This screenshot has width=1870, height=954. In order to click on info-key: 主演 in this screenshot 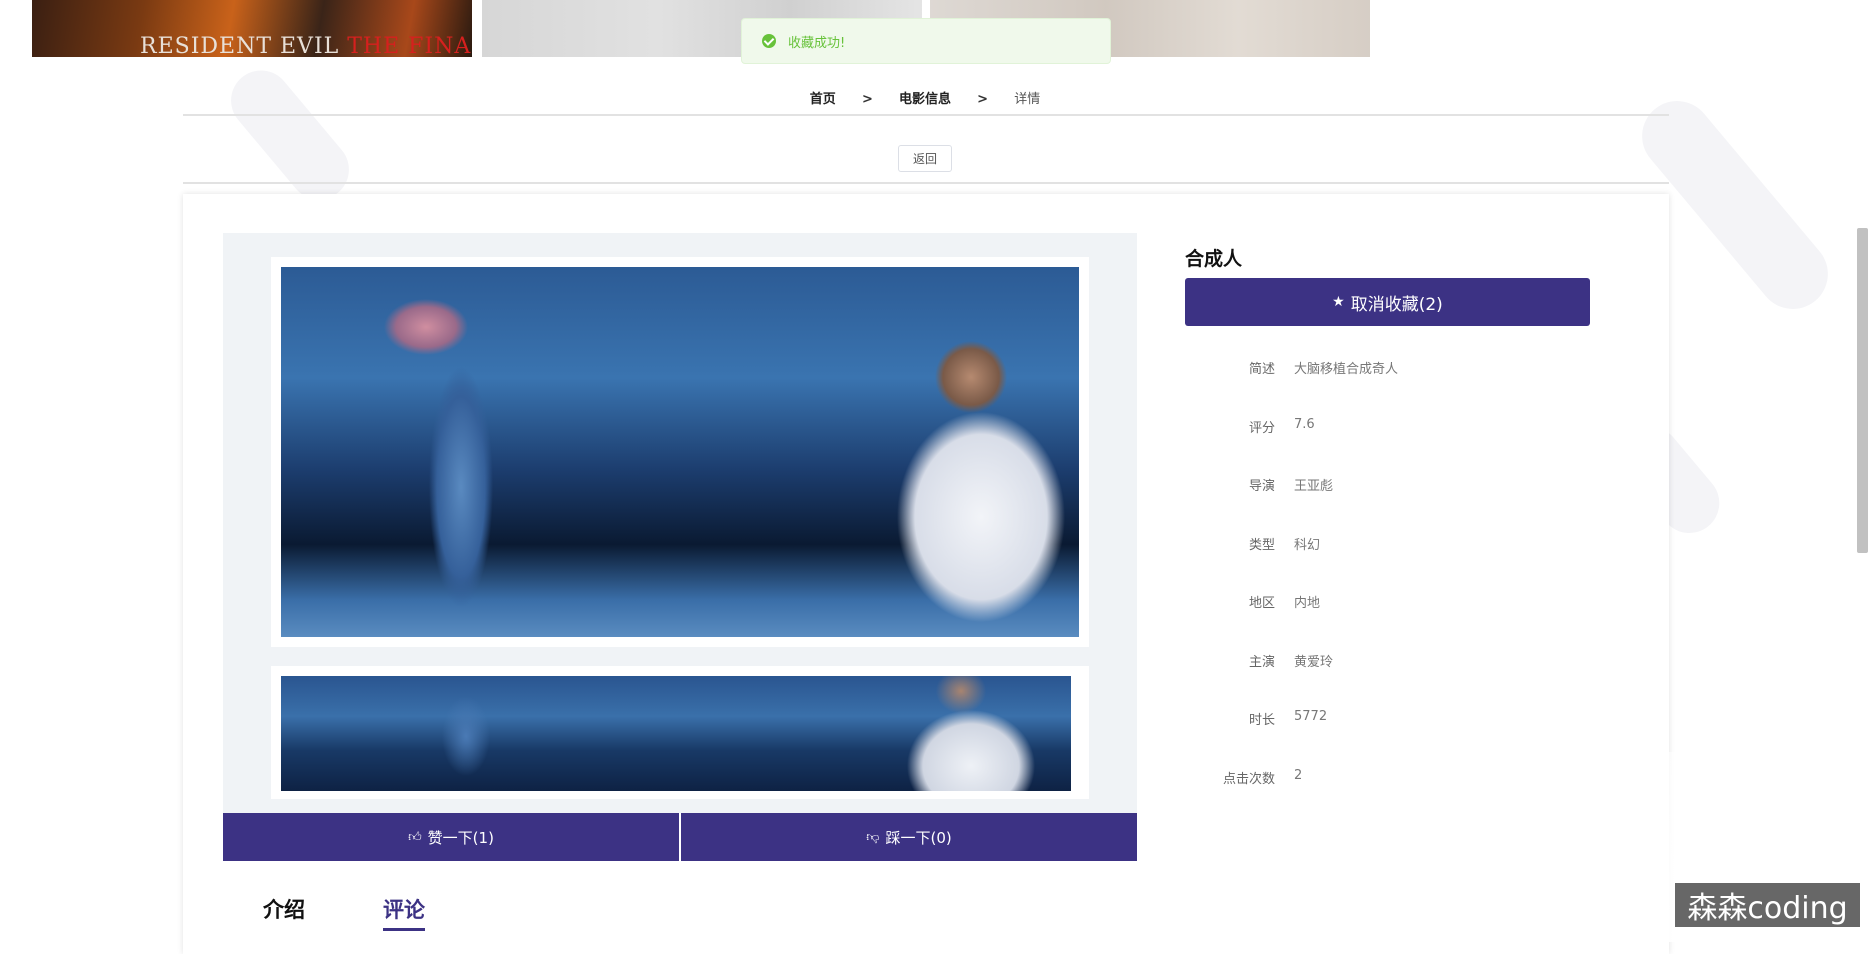, I will do `click(1261, 662)`.